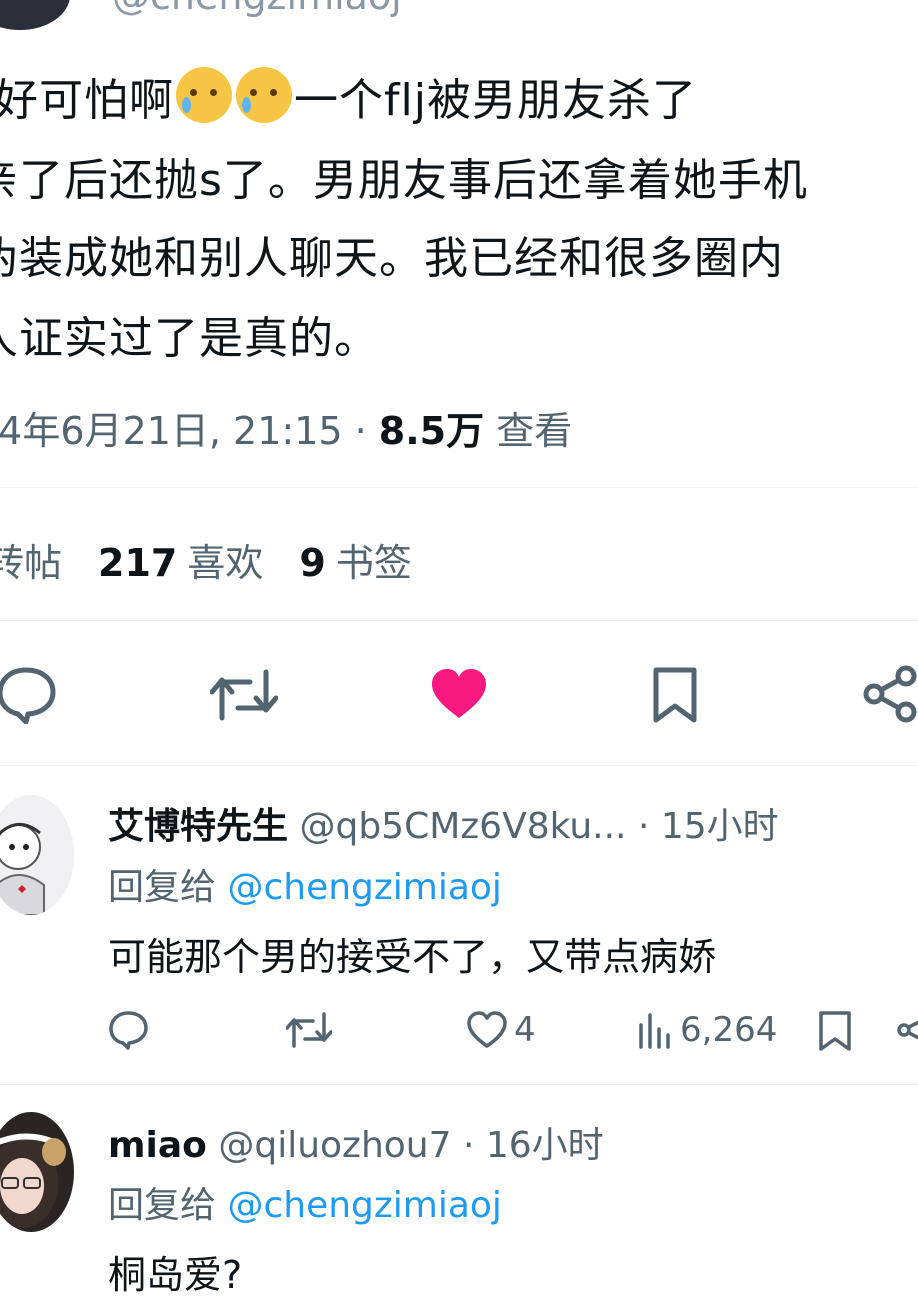 The image size is (918, 1299). Describe the element at coordinates (189, 338) in the screenshot. I see `tweet-text-line-4: 人证实过了是真的。` at that location.